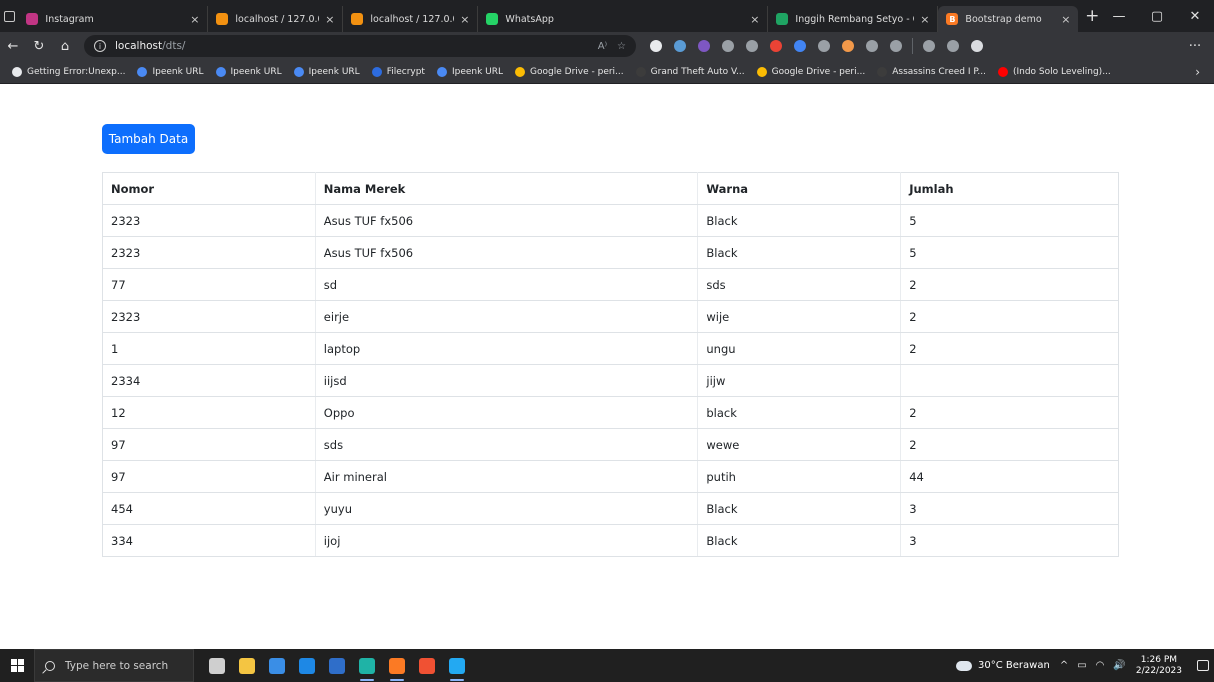  What do you see at coordinates (9, 16) in the screenshot?
I see `tab-actions-button` at bounding box center [9, 16].